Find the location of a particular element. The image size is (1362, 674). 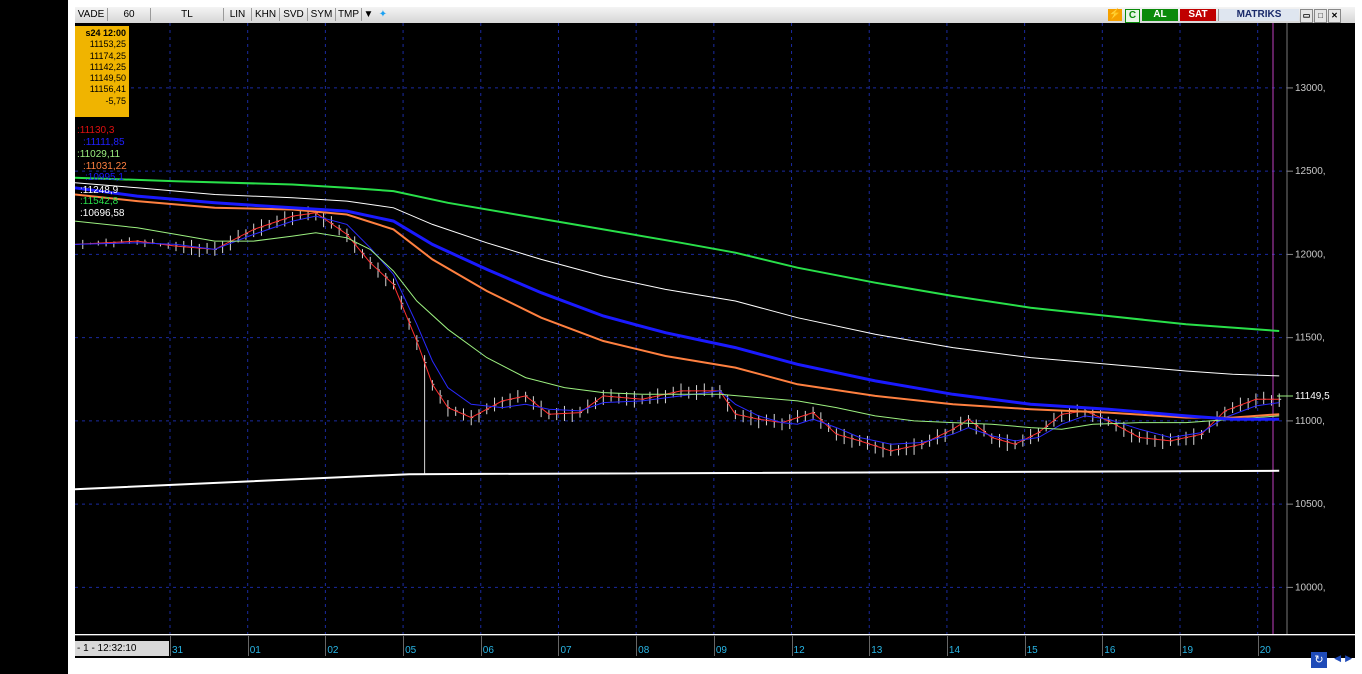

x-tick-label: 02 is located at coordinates (333, 650).